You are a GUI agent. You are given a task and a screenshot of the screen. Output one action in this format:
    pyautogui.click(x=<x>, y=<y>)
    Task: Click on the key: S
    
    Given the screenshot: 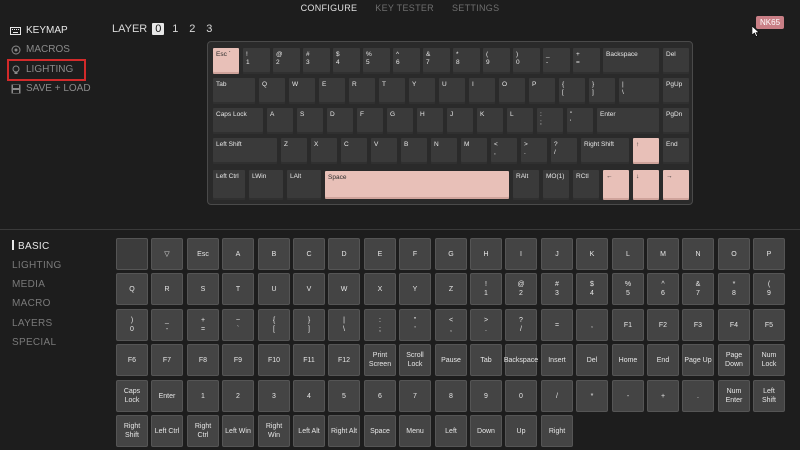 What is the action you would take?
    pyautogui.click(x=310, y=121)
    